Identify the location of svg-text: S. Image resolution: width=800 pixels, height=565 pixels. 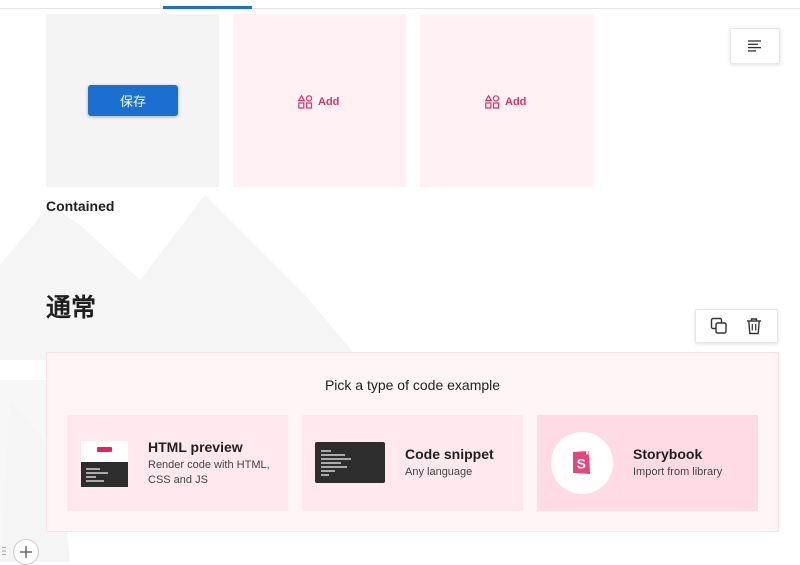
(581, 464).